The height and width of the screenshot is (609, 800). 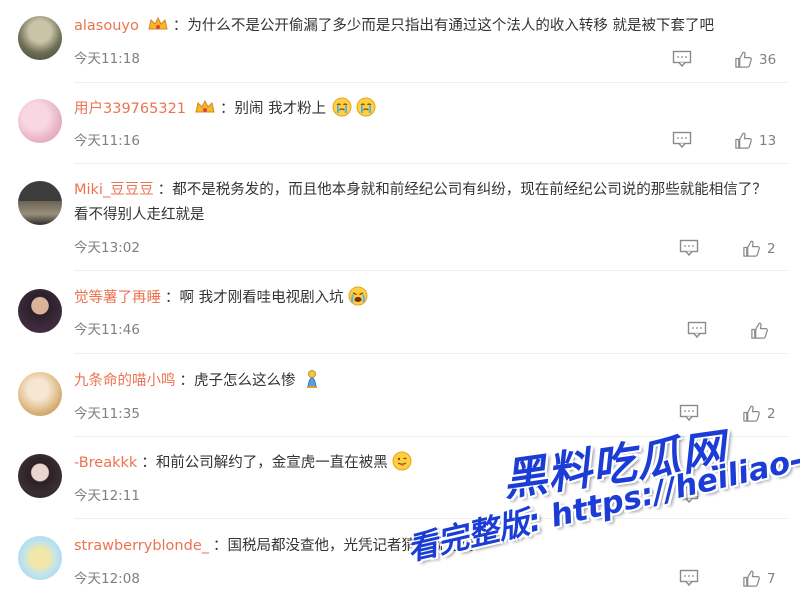 What do you see at coordinates (130, 109) in the screenshot?
I see `username: 用户339765321` at bounding box center [130, 109].